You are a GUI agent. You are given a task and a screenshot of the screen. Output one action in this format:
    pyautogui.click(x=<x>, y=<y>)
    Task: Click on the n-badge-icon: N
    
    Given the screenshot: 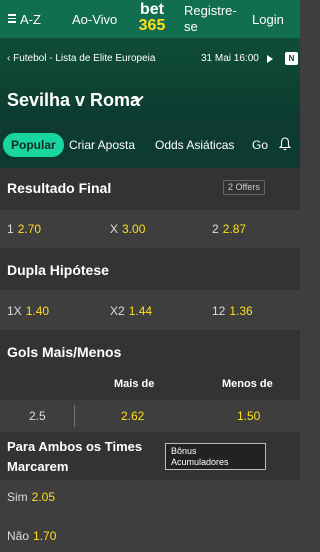 What is the action you would take?
    pyautogui.click(x=291, y=58)
    